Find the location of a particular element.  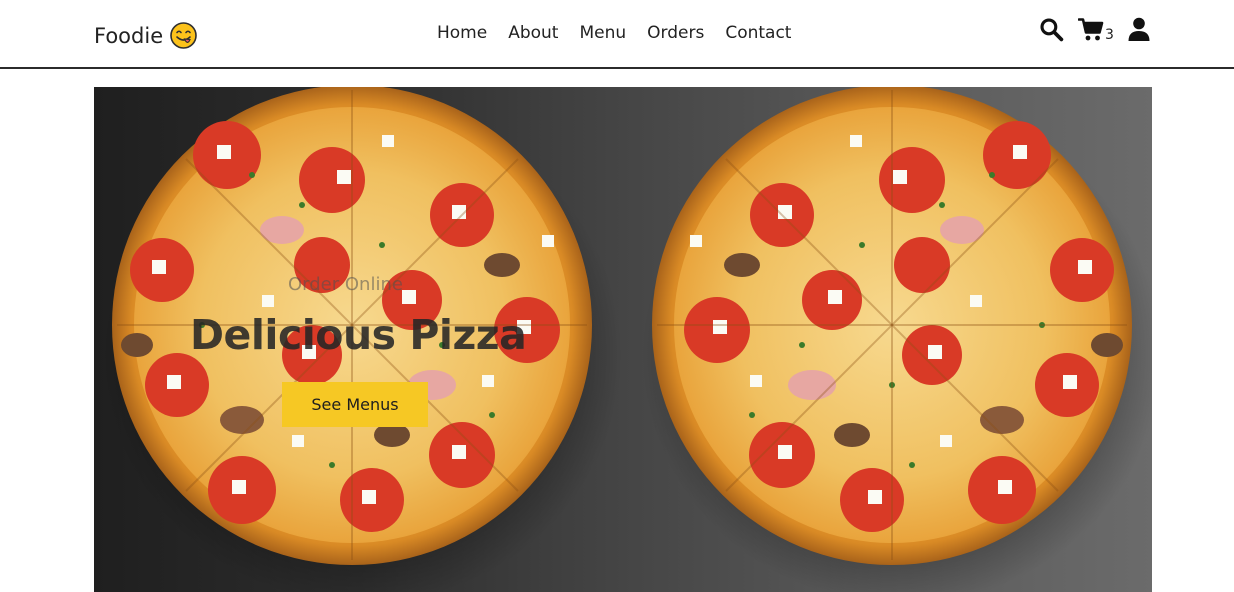

navbar: Foodie Home About Menu Orders Contact 3 is located at coordinates (617, 34).